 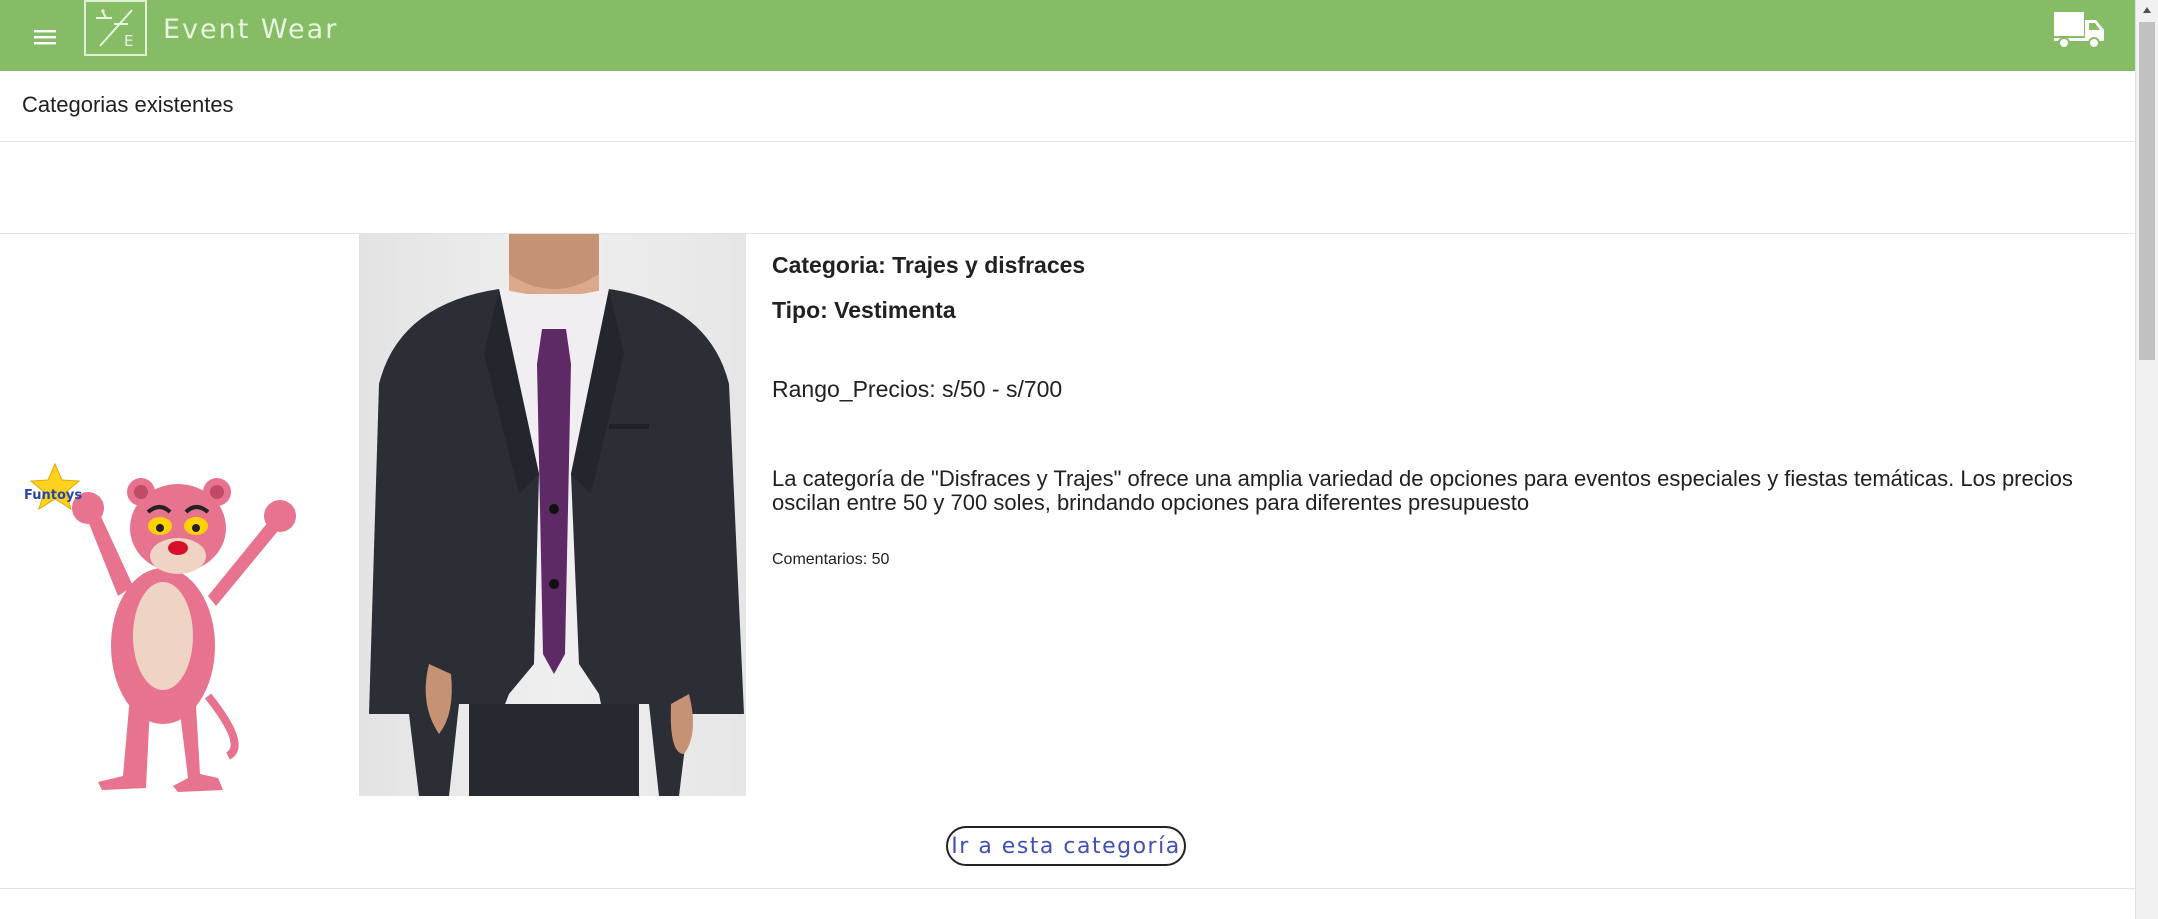 I want to click on logo-letter: E, so click(x=129, y=41).